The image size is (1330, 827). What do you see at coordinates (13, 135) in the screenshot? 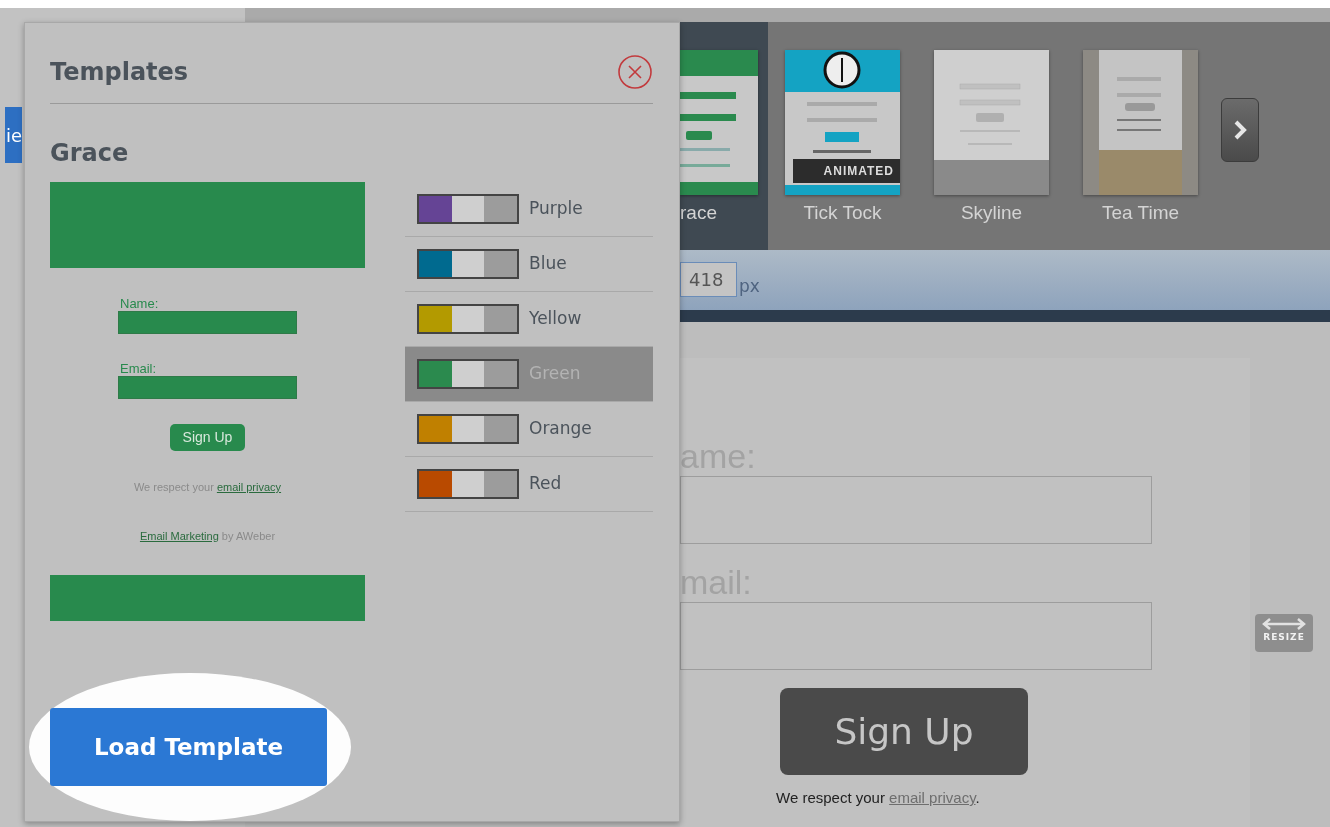
I see `sidebar-tab: ie` at bounding box center [13, 135].